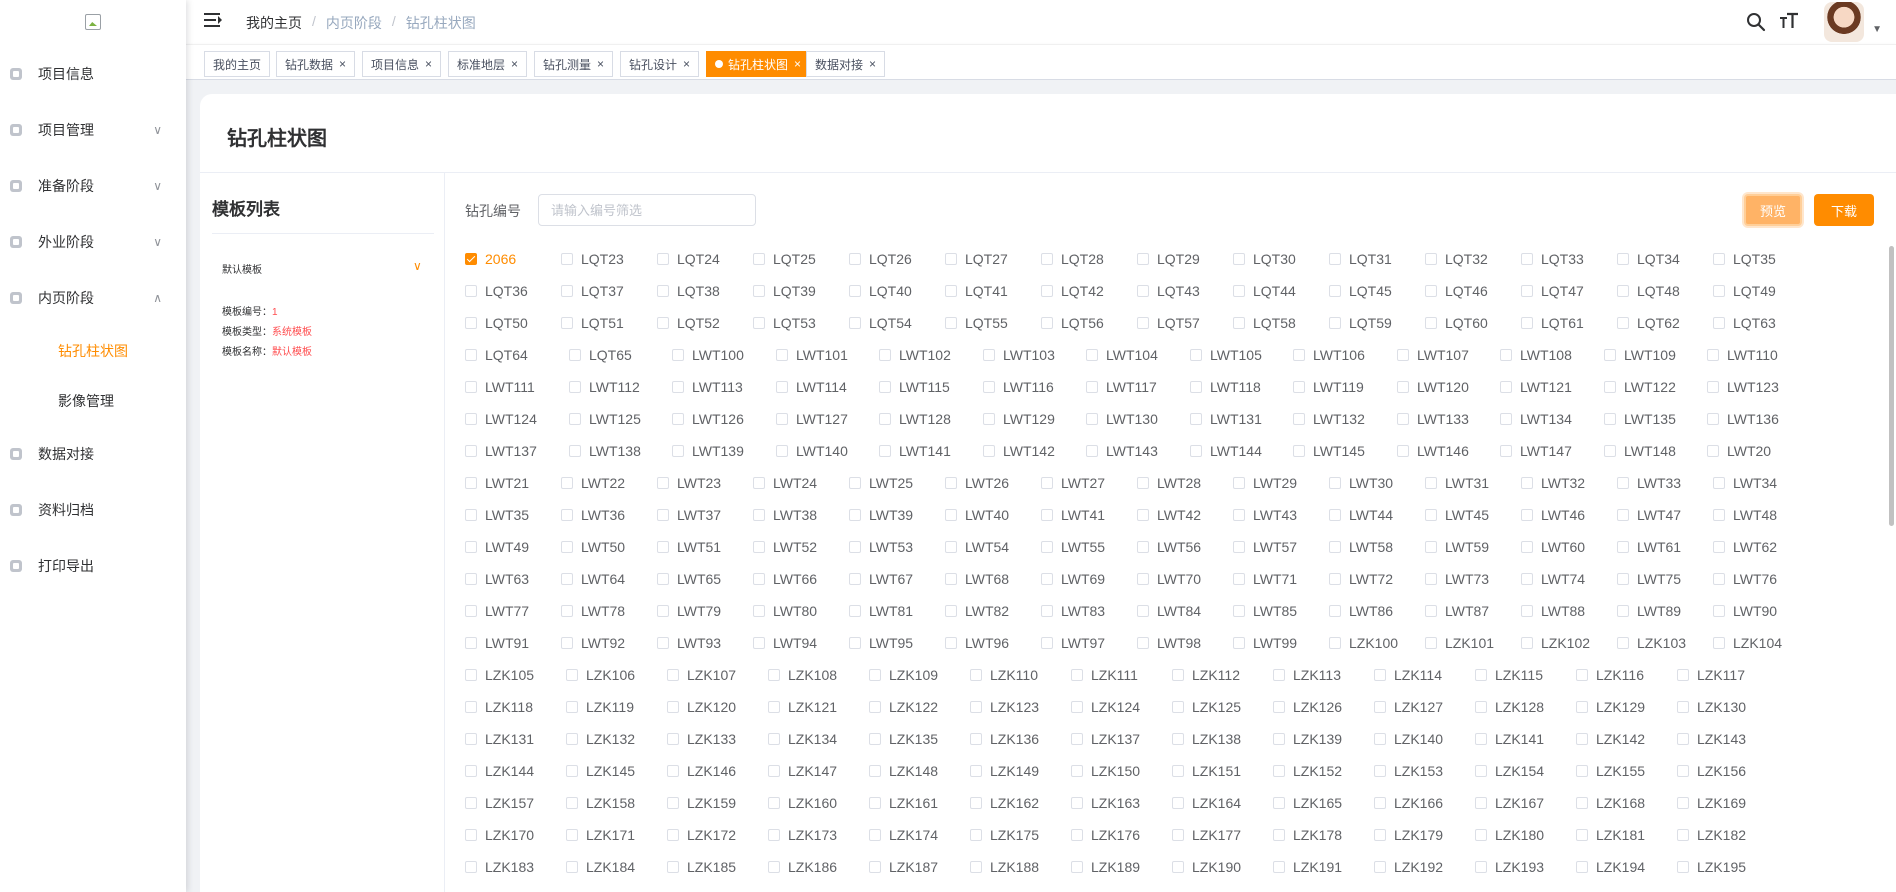 Image resolution: width=1896 pixels, height=892 pixels. I want to click on borehole-checkbox: LWT145, so click(1329, 451).